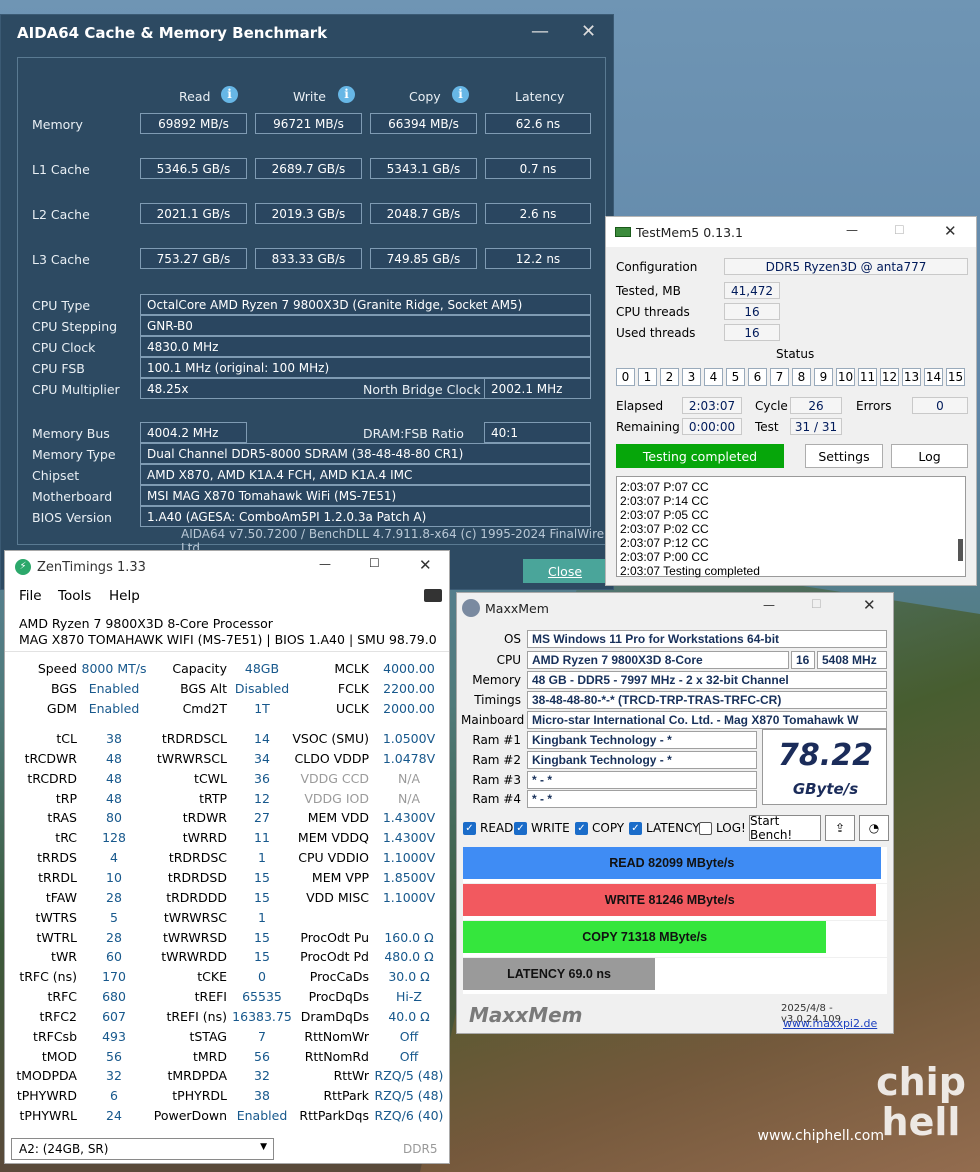 The width and height of the screenshot is (980, 1172). I want to click on timing-value: 6, so click(114, 1096).